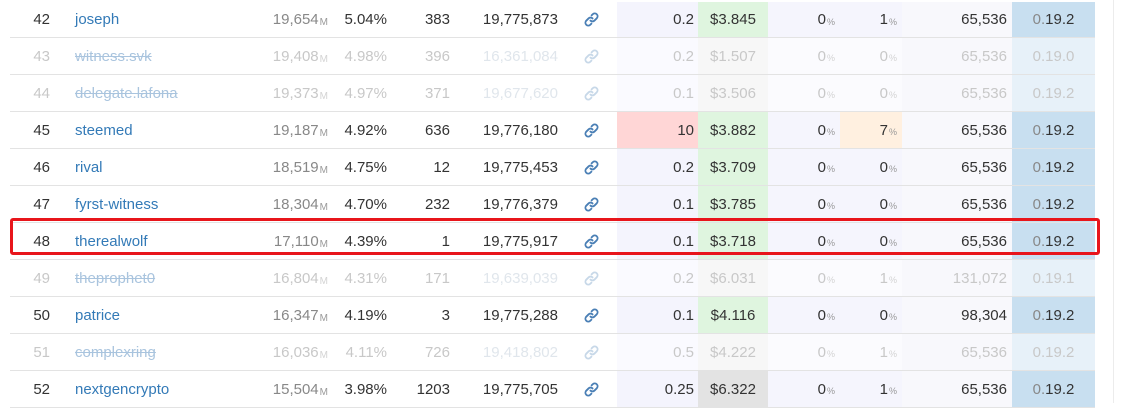 The width and height of the screenshot is (1125, 408). I want to click on price-feed-cell: $3.785, so click(733, 204).